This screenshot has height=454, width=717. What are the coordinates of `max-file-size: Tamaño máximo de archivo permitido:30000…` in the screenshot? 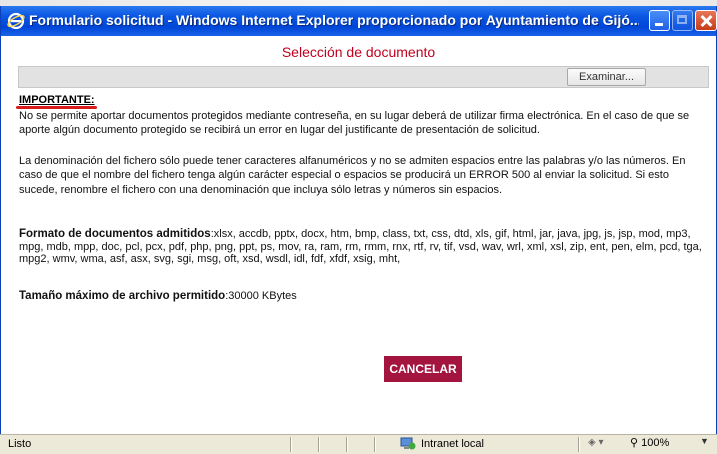 It's located at (364, 296).